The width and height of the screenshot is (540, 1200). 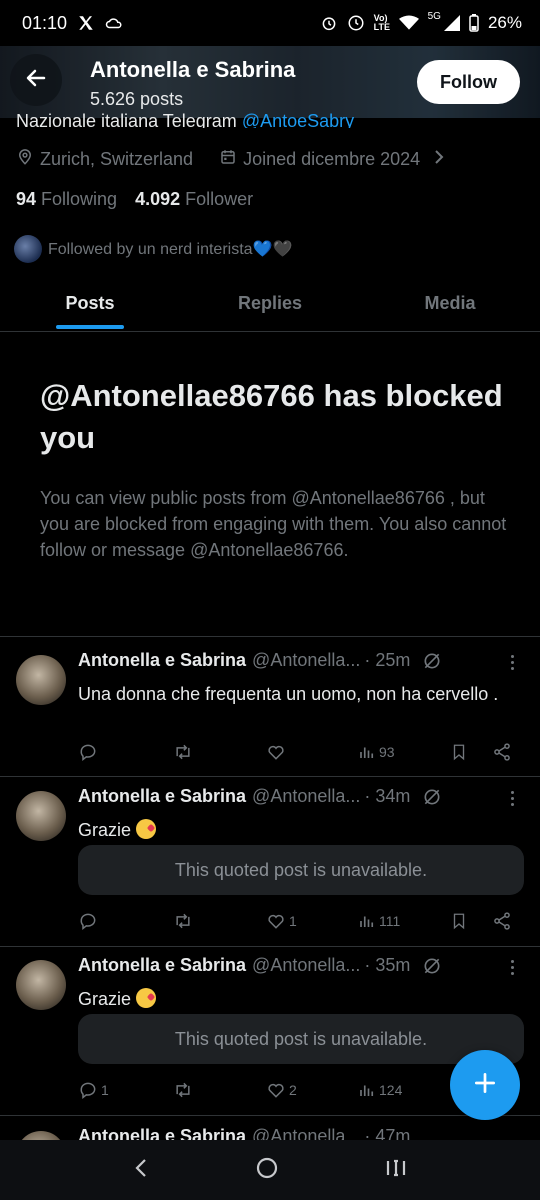 What do you see at coordinates (468, 82) in the screenshot?
I see `follow-button: Follow` at bounding box center [468, 82].